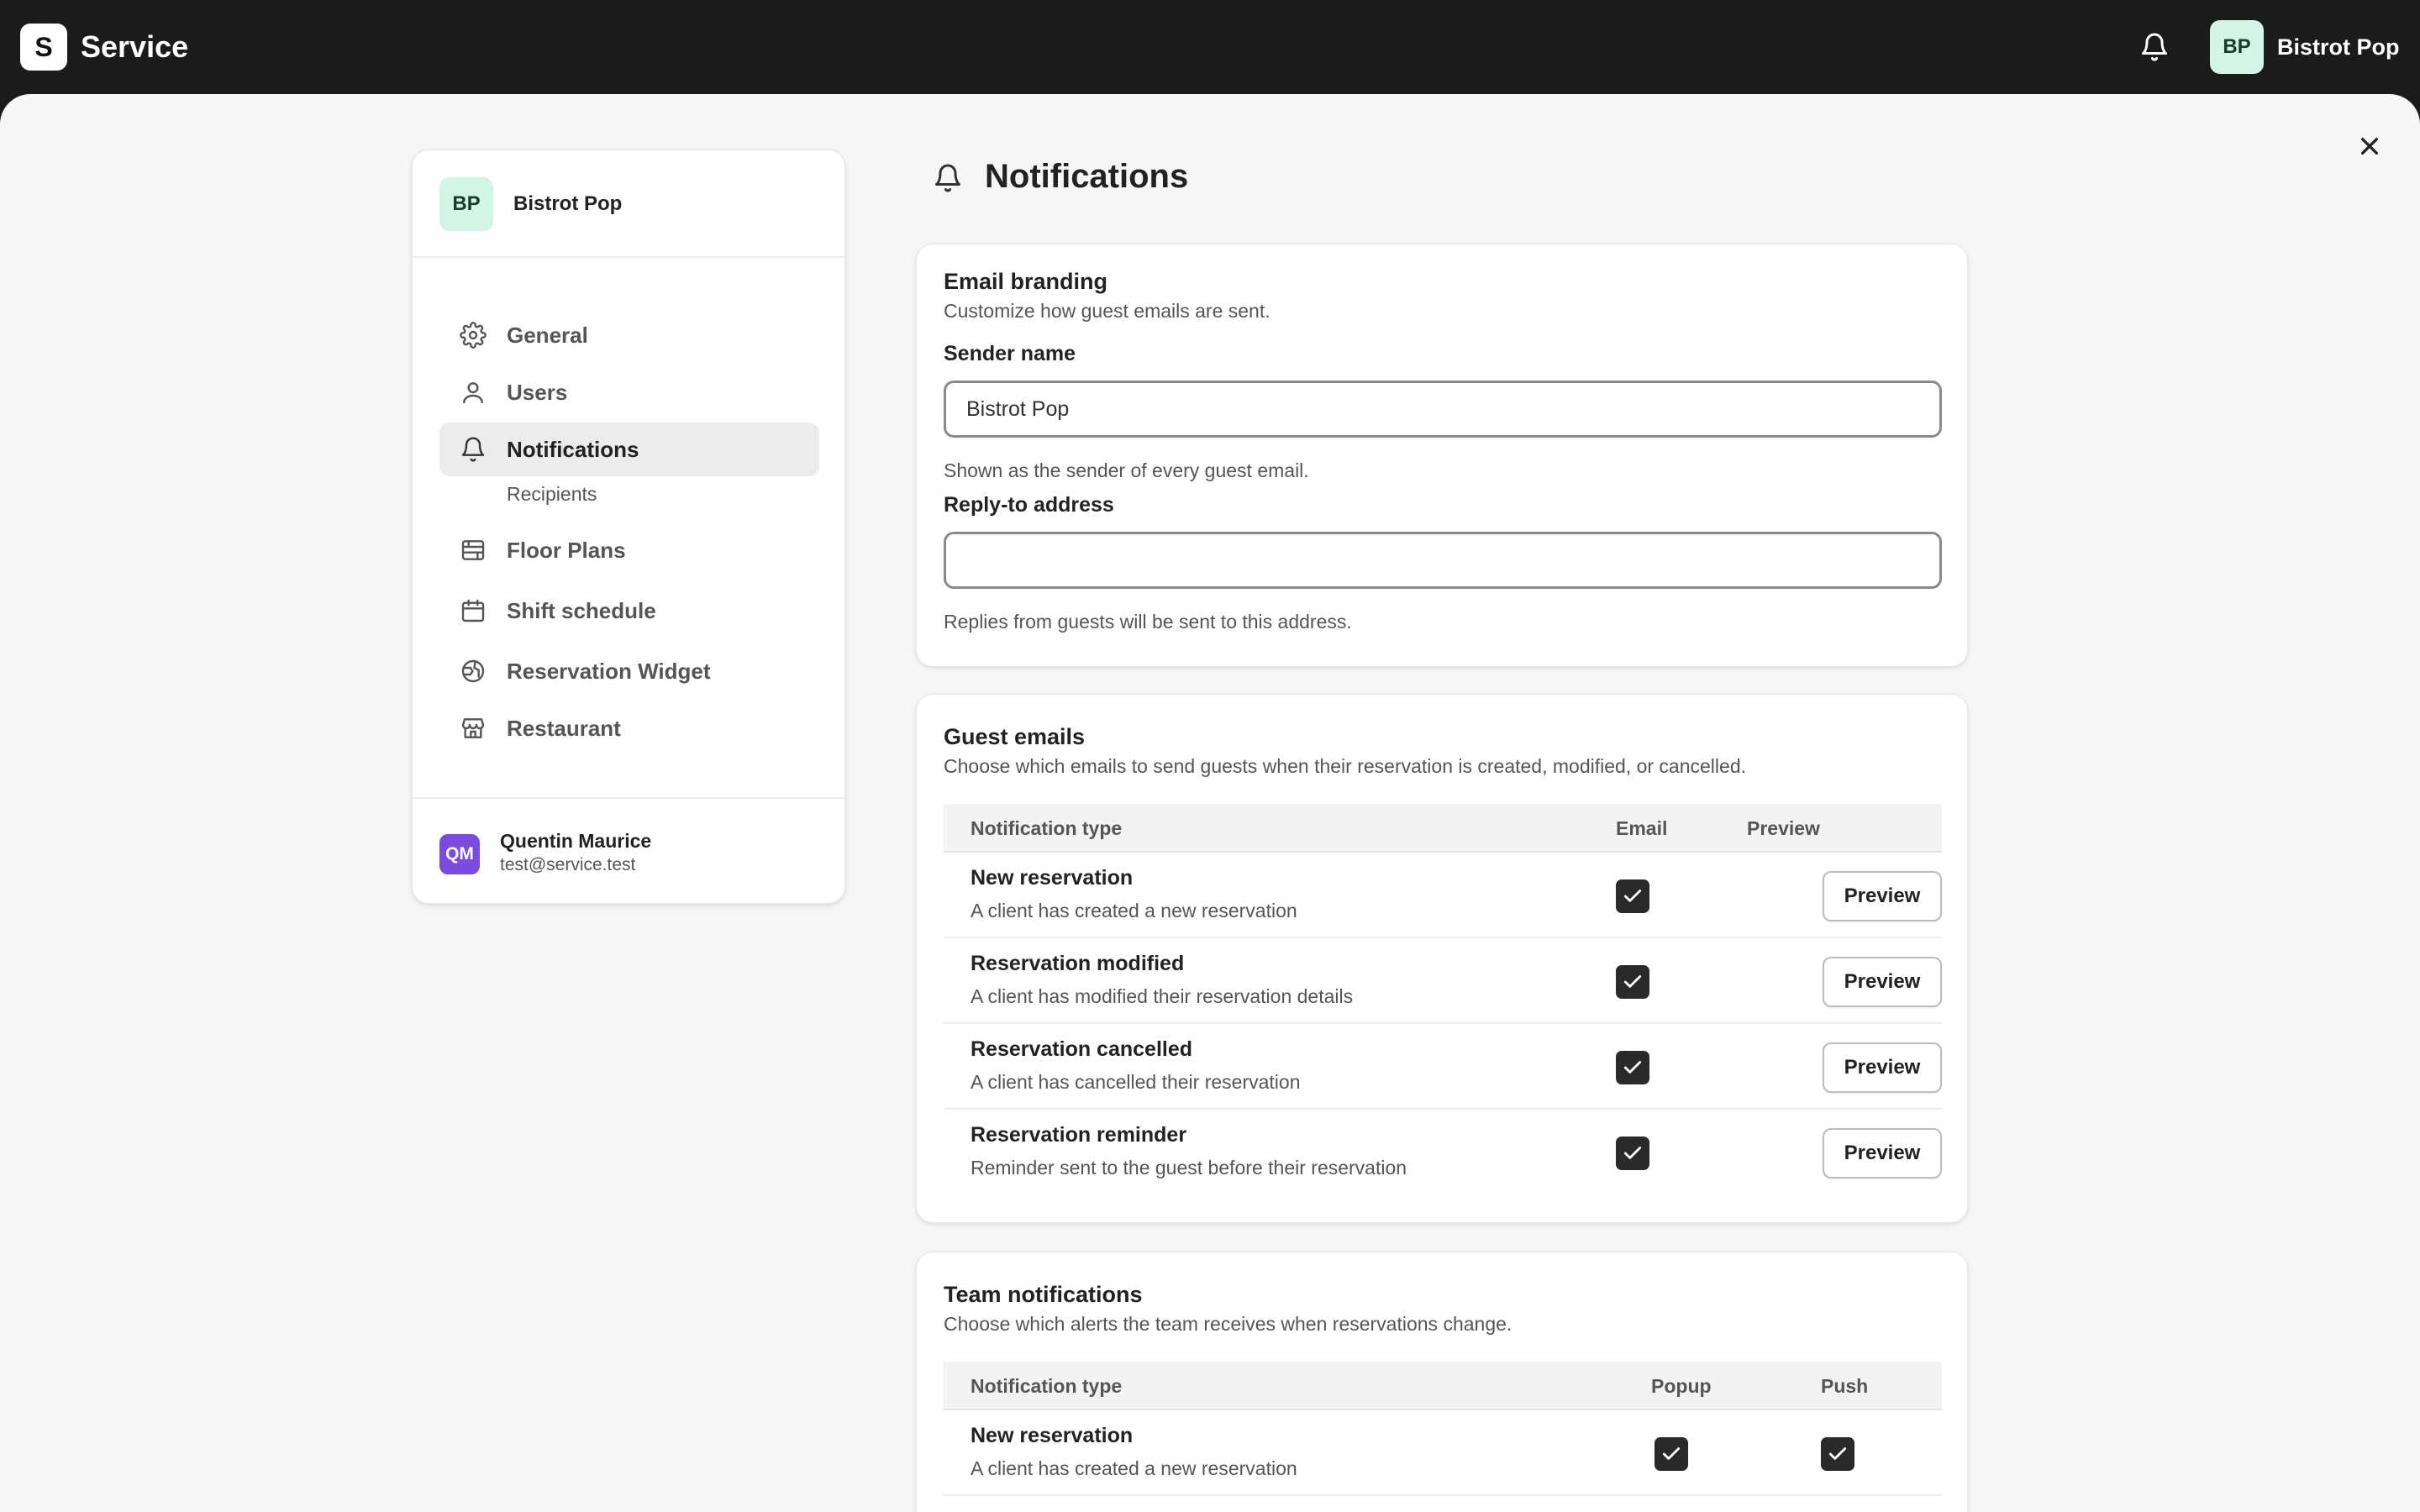 The image size is (2420, 1512). I want to click on sidebar-item-shift-schedule: Shift schedule, so click(629, 611).